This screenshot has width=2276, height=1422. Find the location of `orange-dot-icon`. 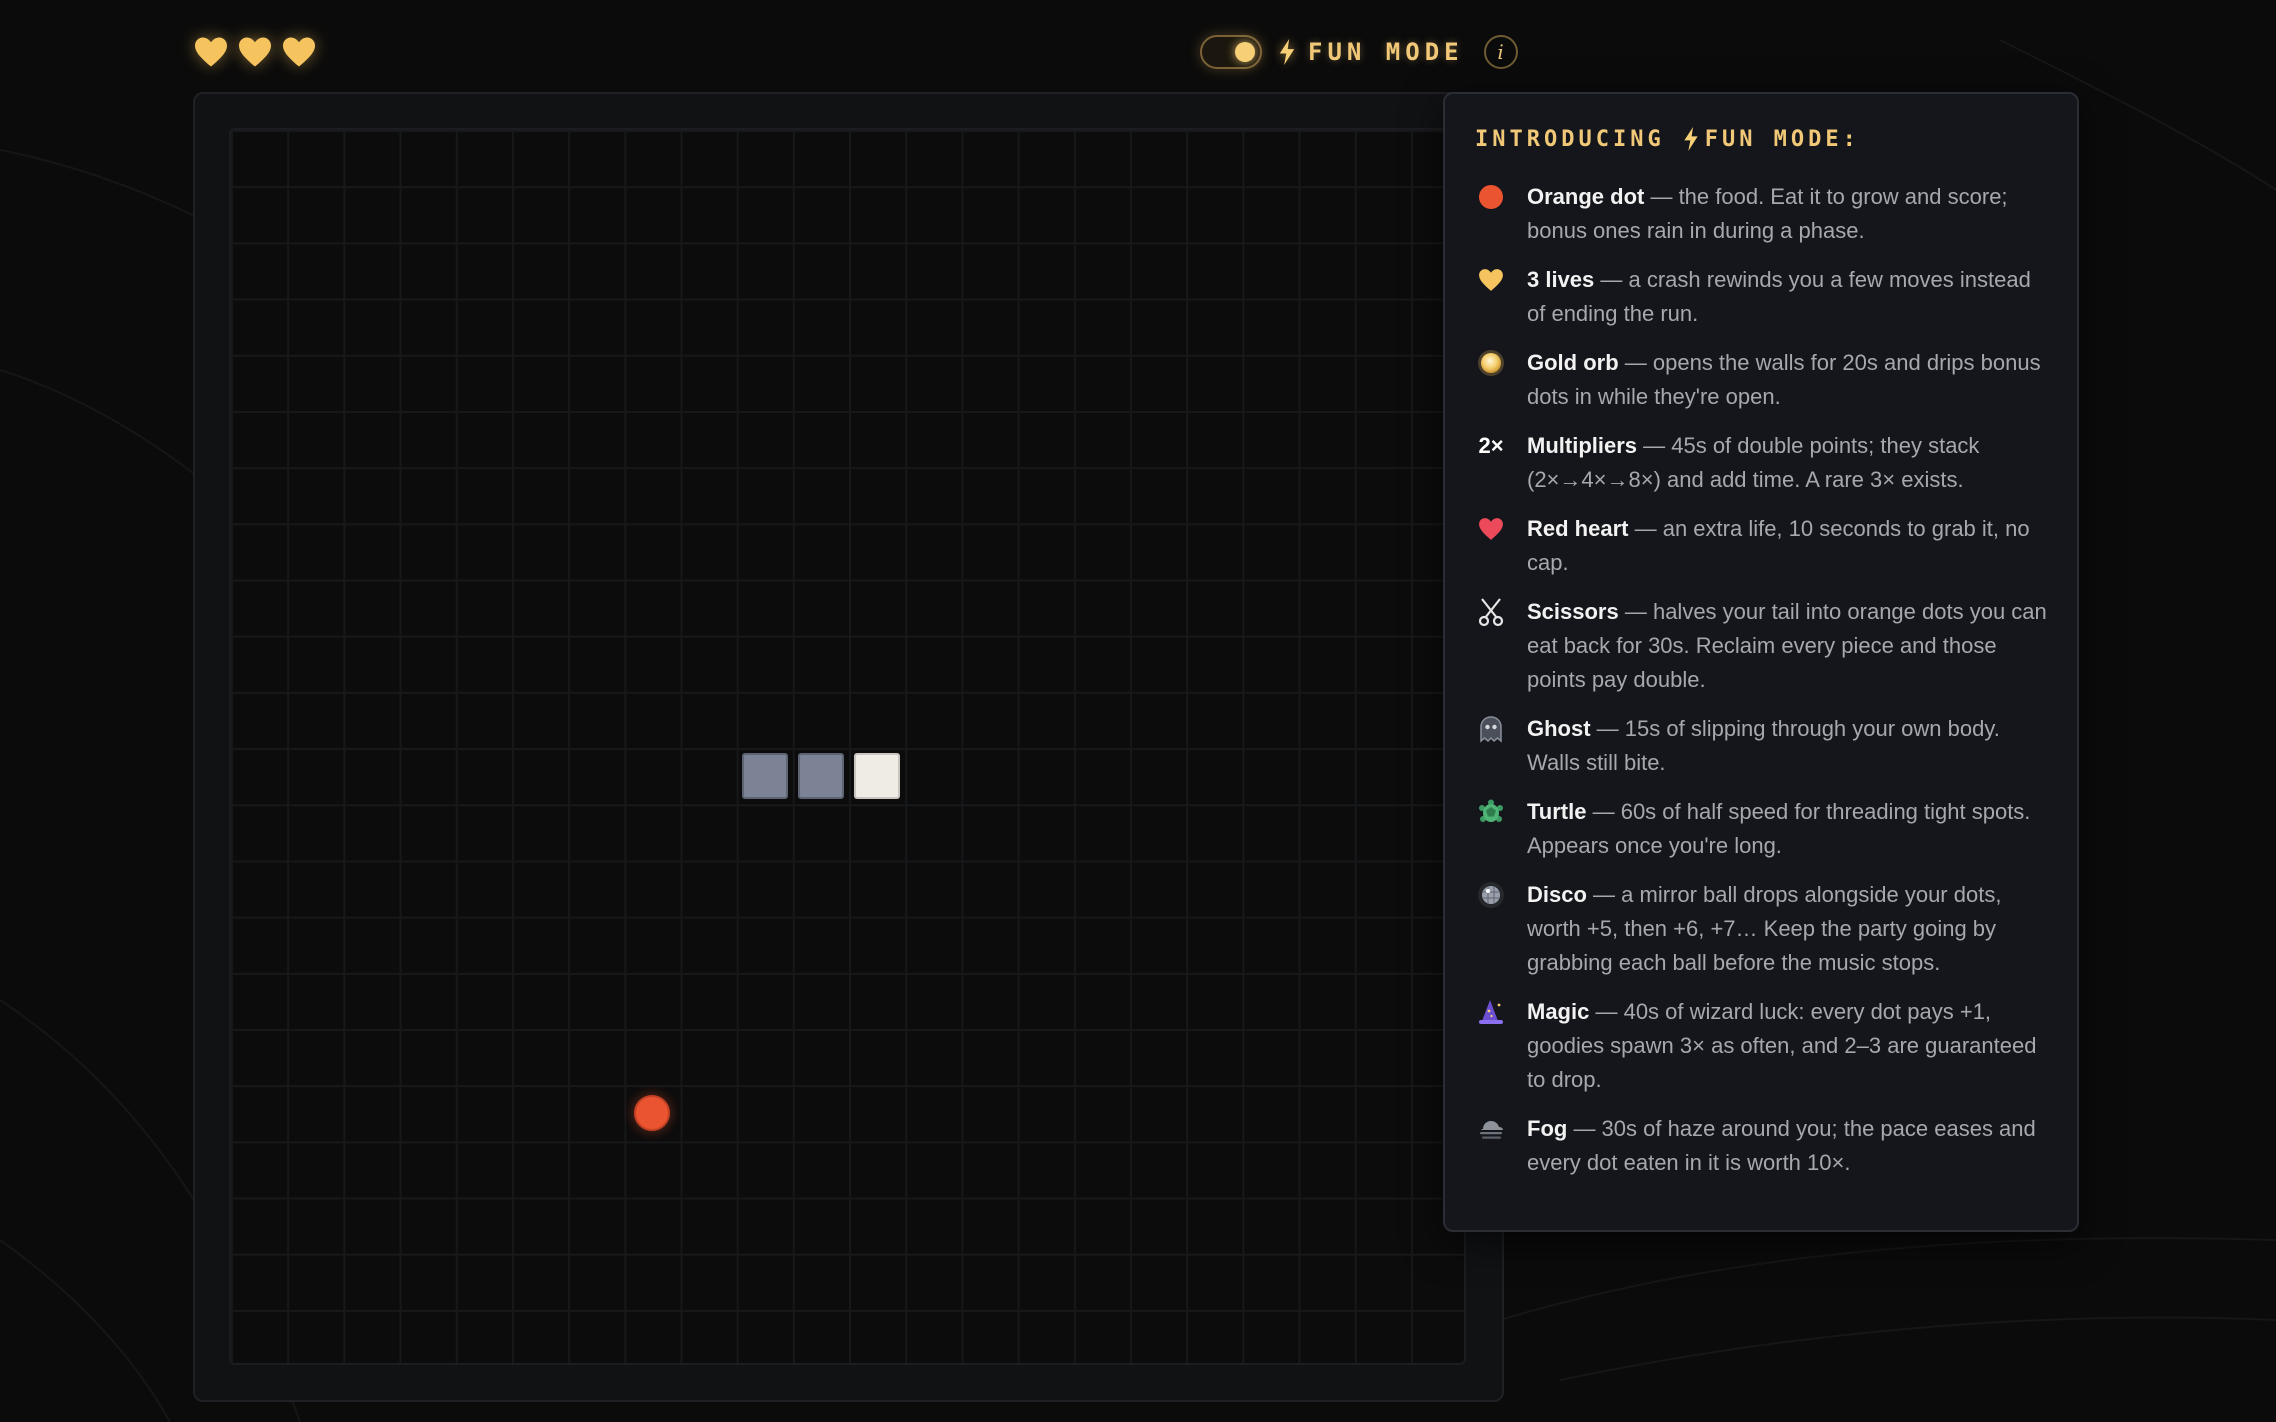

orange-dot-icon is located at coordinates (1491, 197).